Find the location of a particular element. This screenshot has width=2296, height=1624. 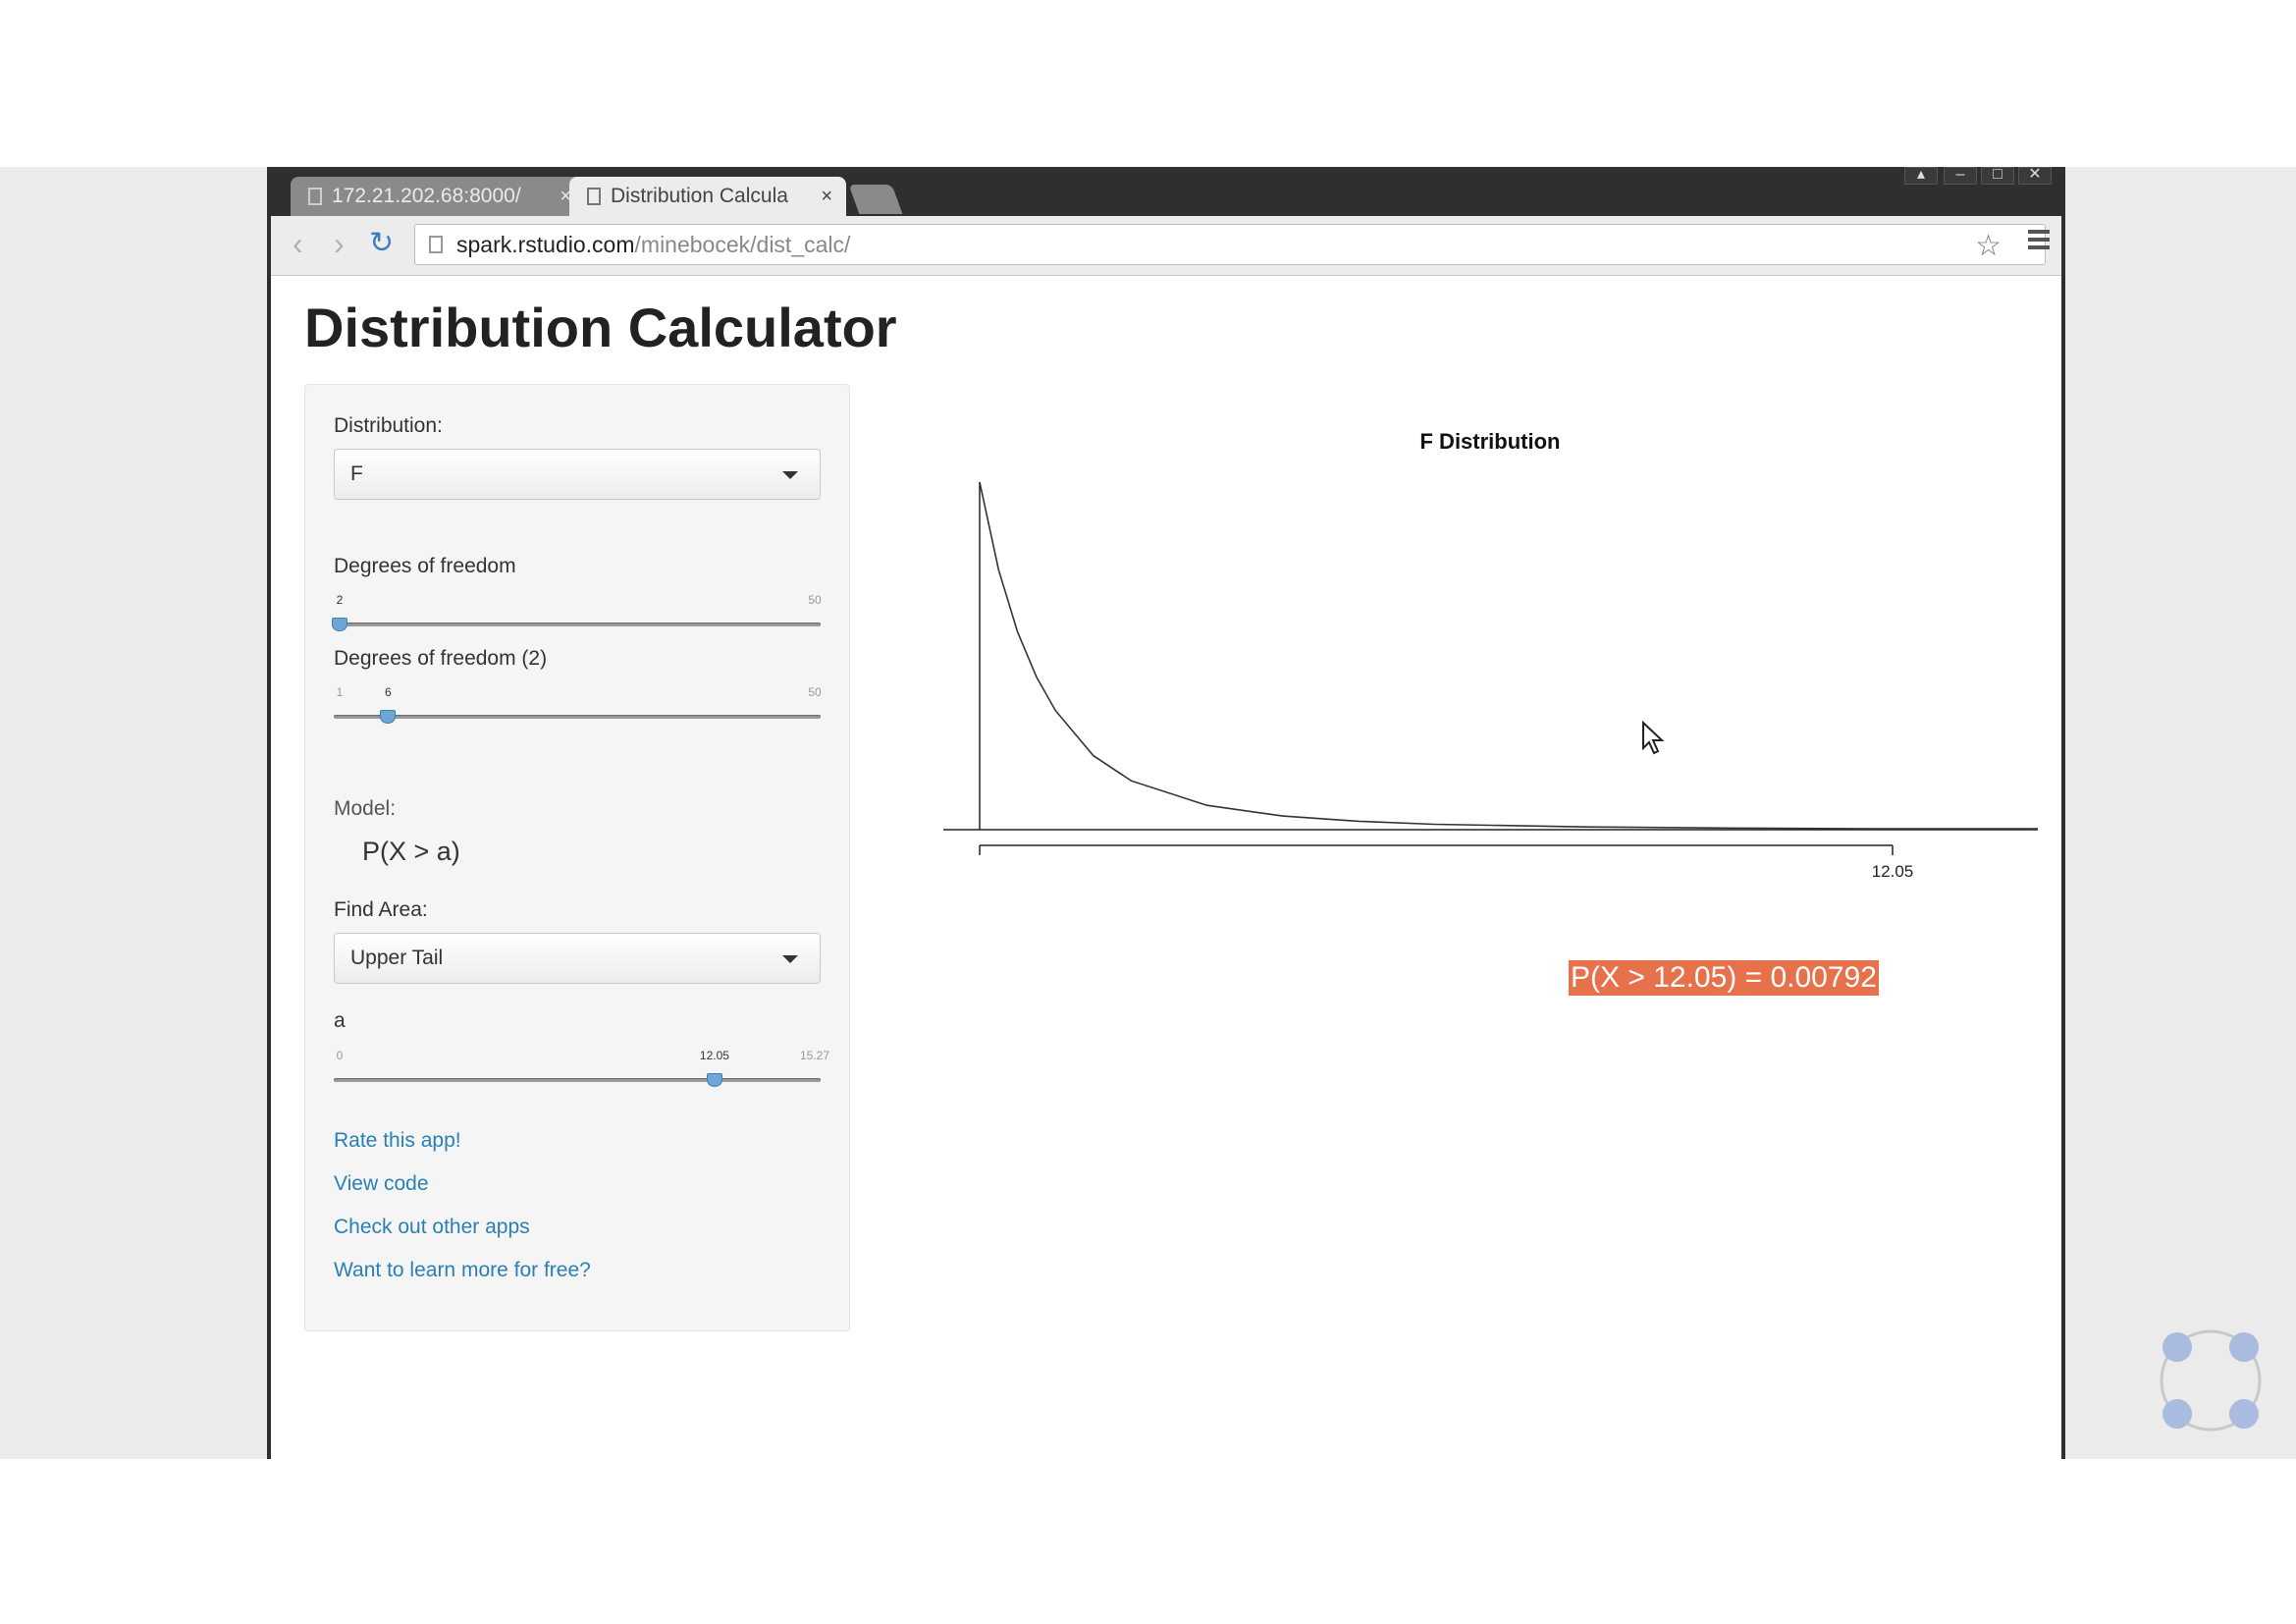

model-expression: P(X > a) is located at coordinates (411, 851).